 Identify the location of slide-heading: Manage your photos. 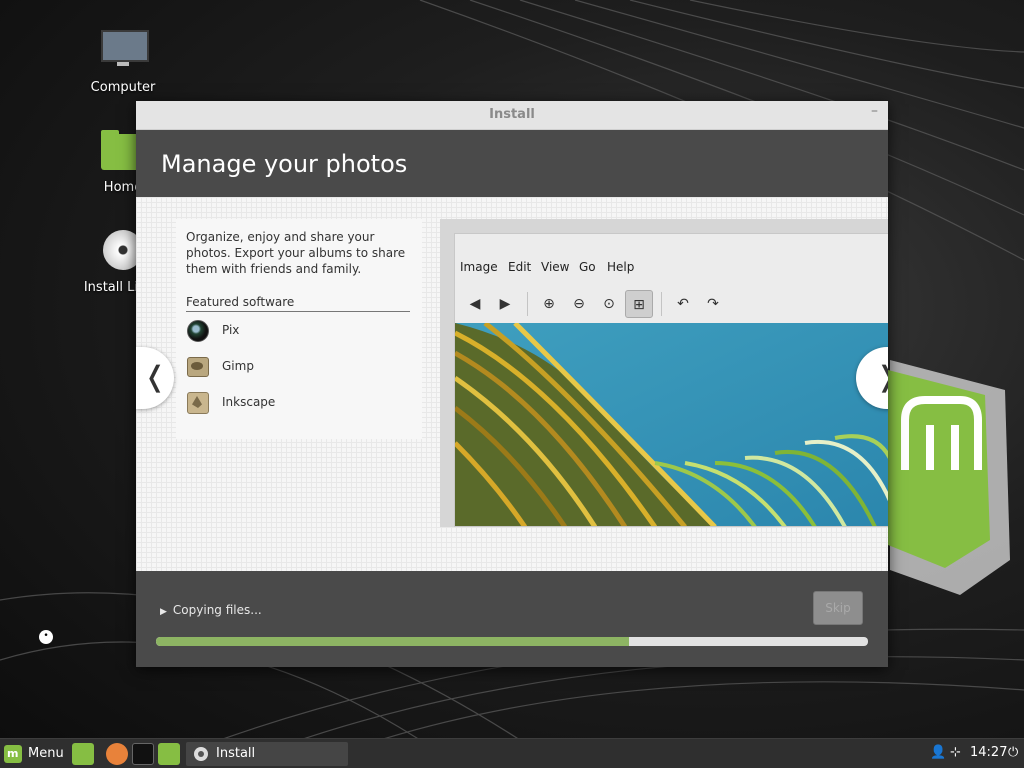
(284, 164).